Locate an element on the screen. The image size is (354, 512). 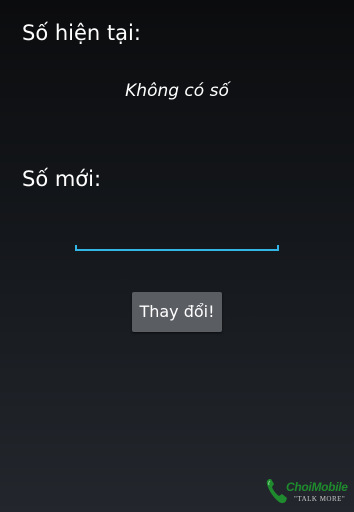
change-button: Thay đổi! is located at coordinates (177, 312).